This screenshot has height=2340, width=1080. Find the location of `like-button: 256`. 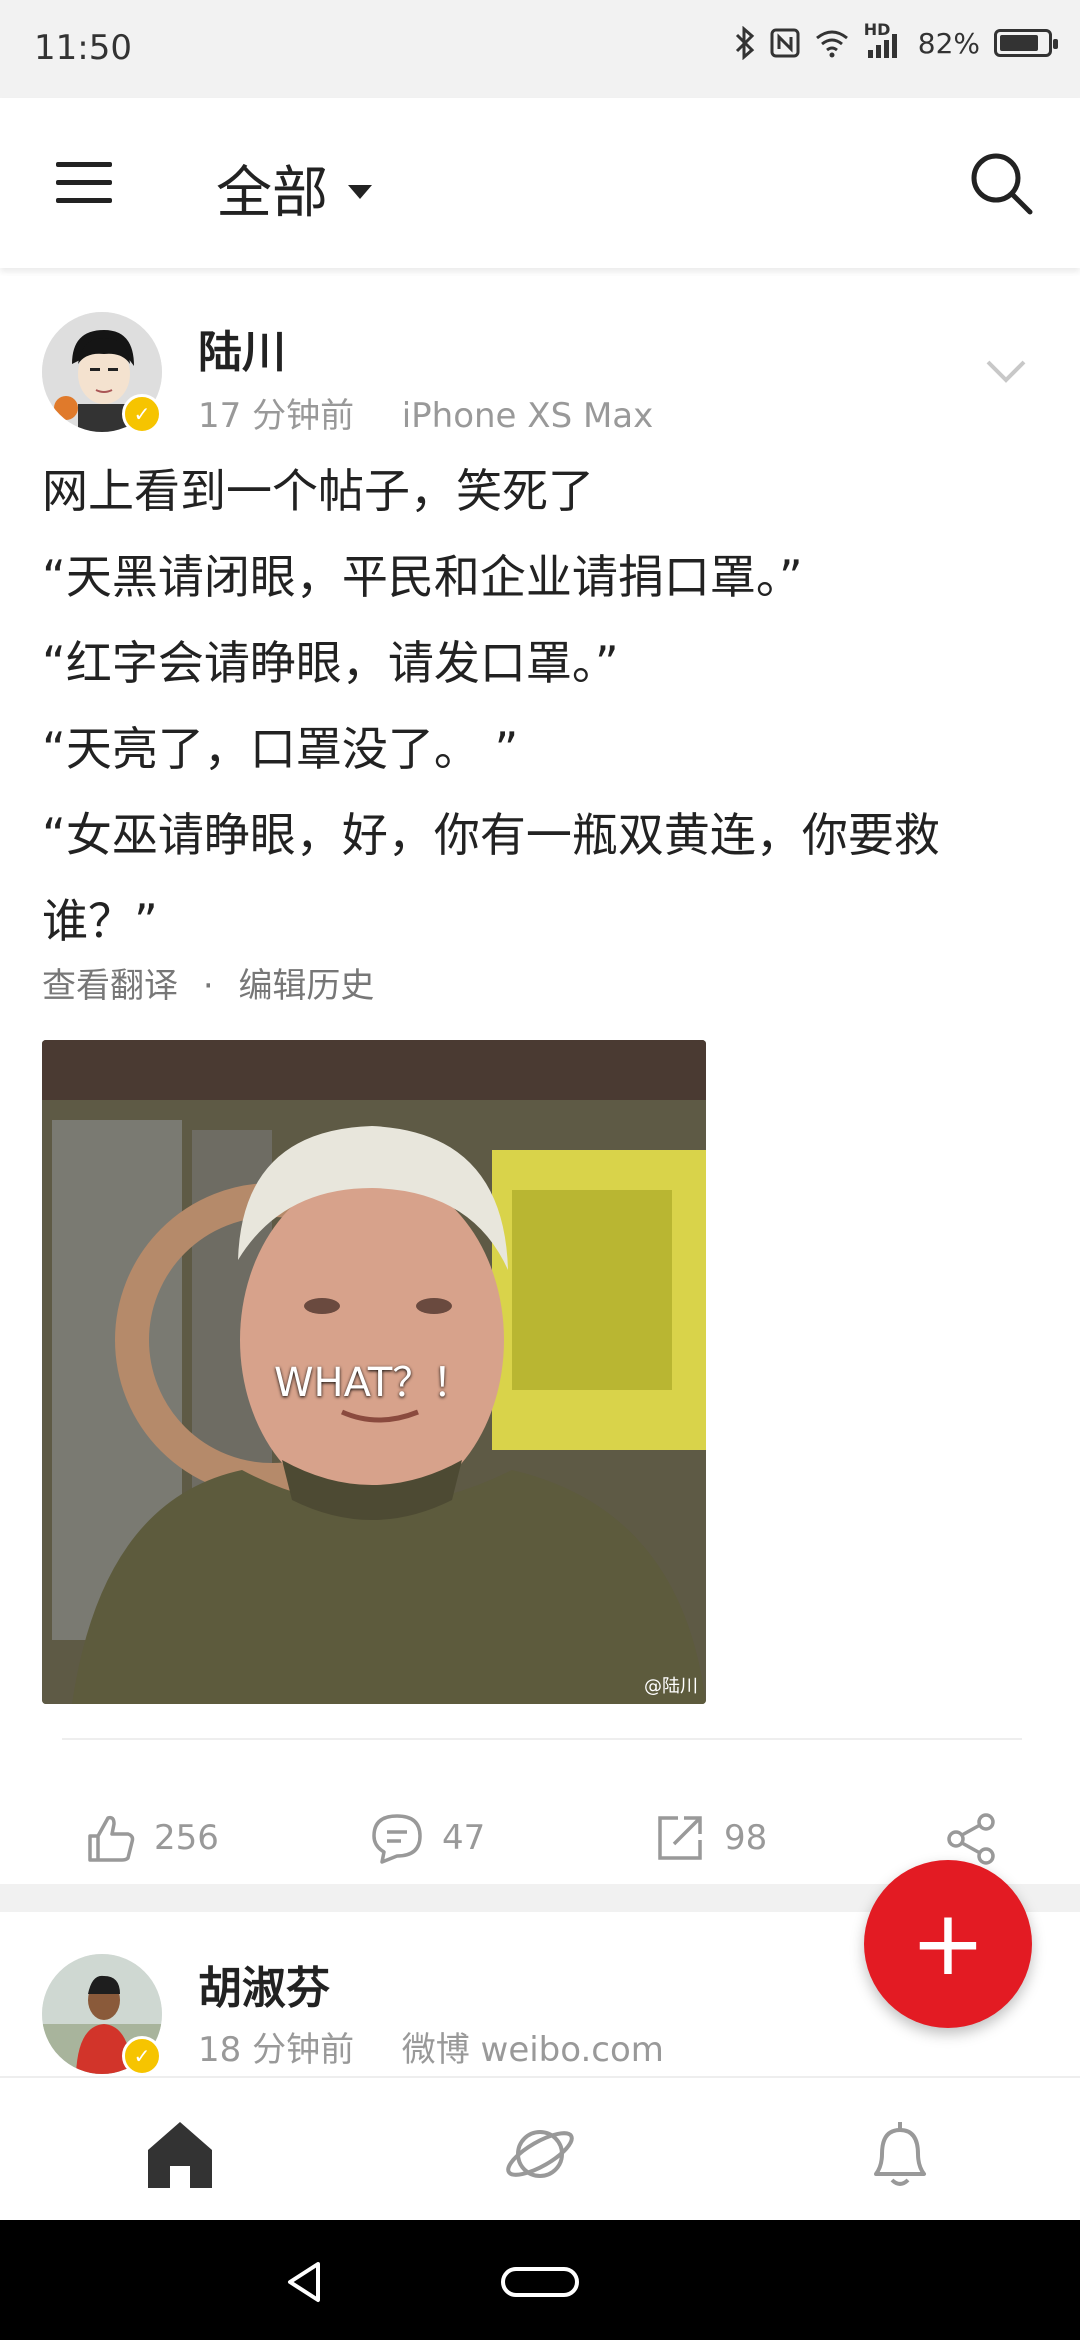

like-button: 256 is located at coordinates (151, 1838).